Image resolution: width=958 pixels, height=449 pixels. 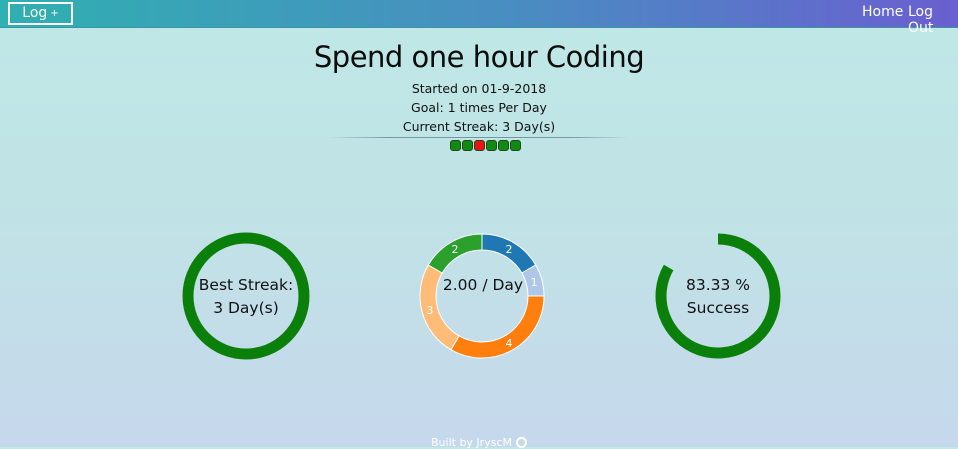 I want to click on success-label: 83.33 % Success, so click(x=718, y=297).